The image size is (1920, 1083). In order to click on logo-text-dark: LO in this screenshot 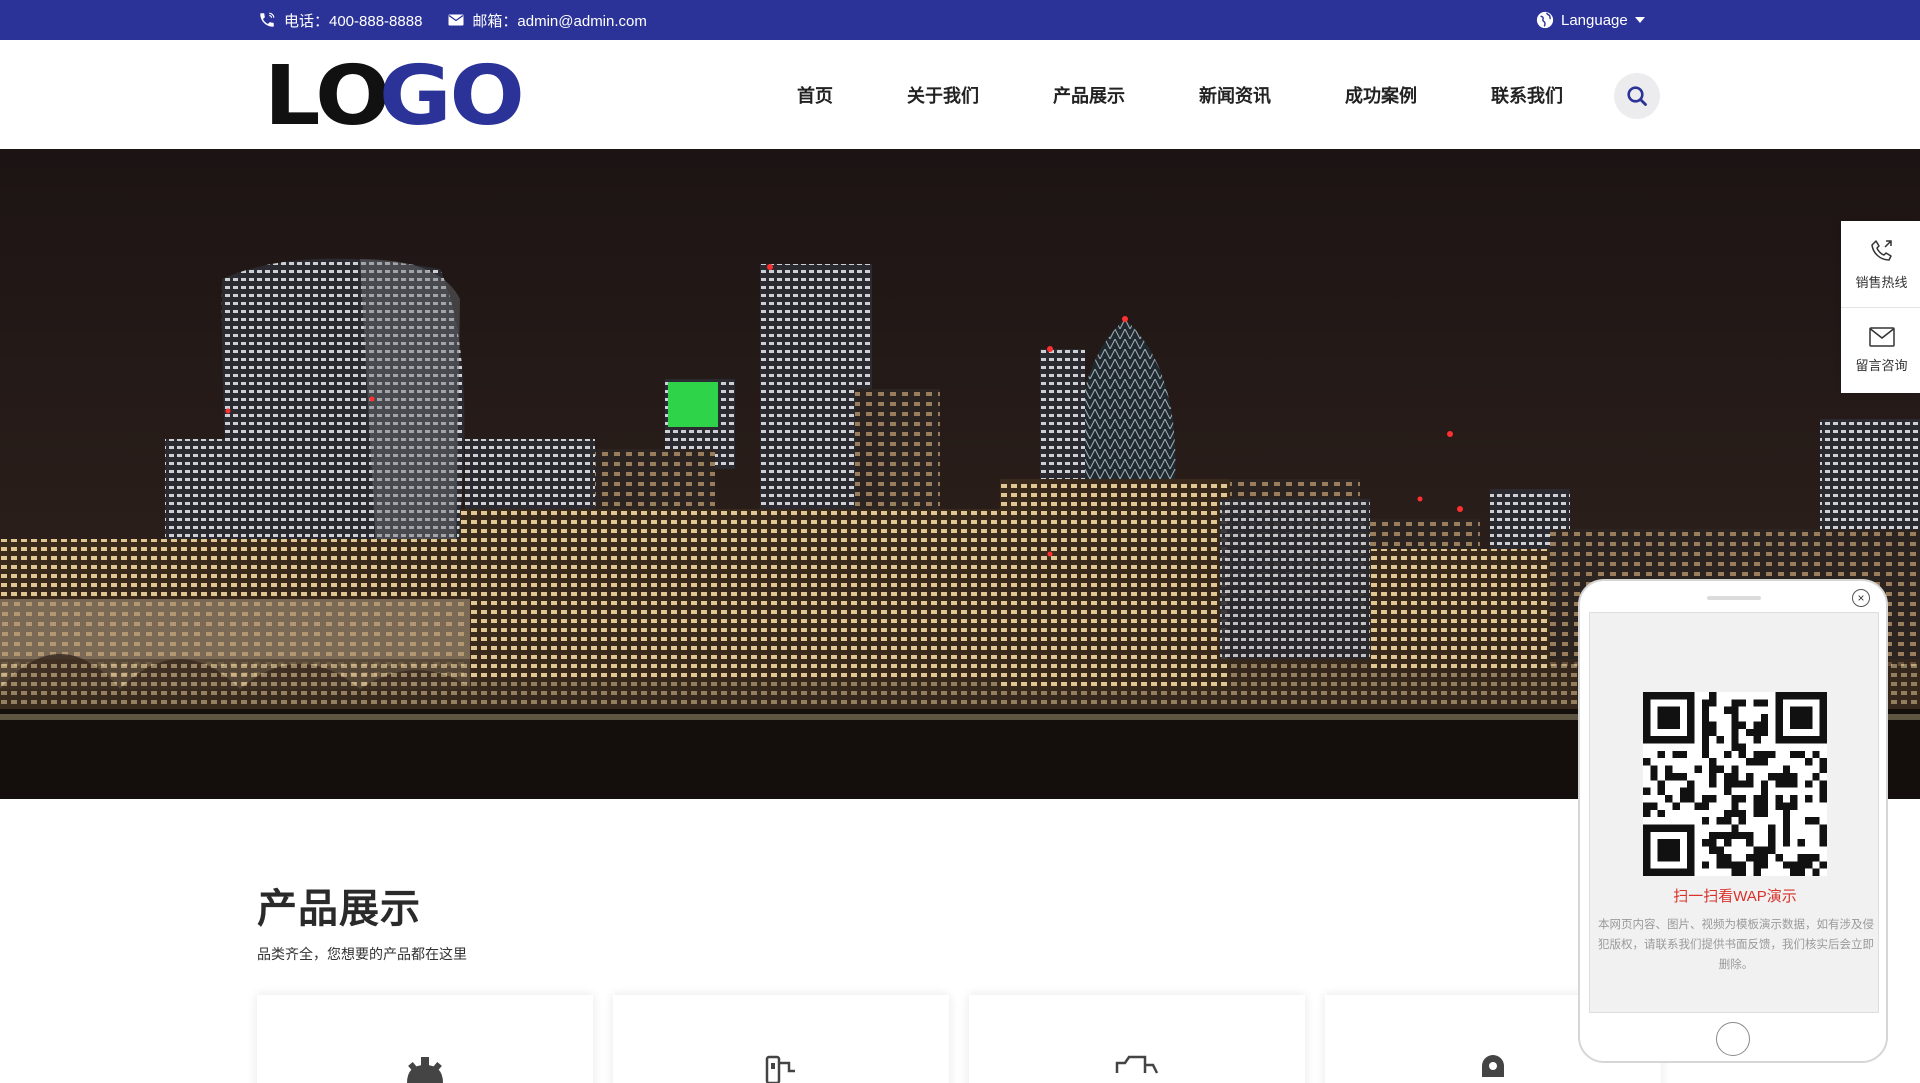, I will do `click(327, 96)`.